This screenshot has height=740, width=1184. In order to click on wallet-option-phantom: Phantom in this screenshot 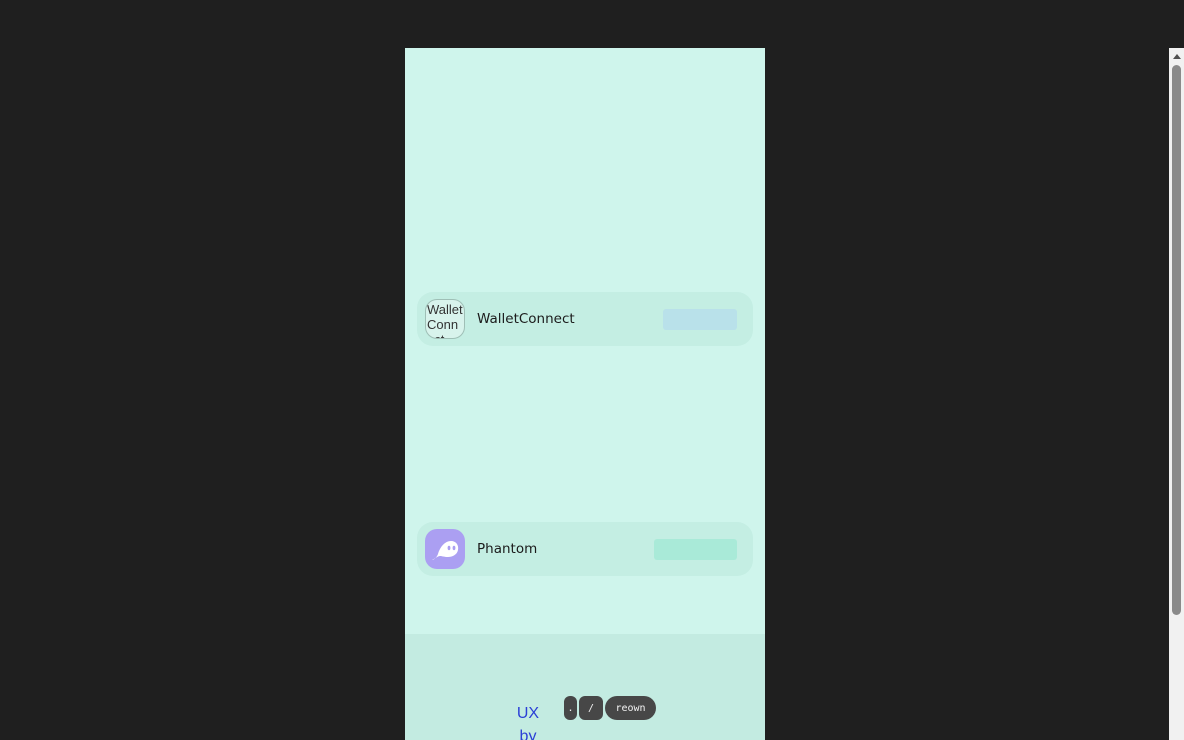, I will do `click(585, 549)`.